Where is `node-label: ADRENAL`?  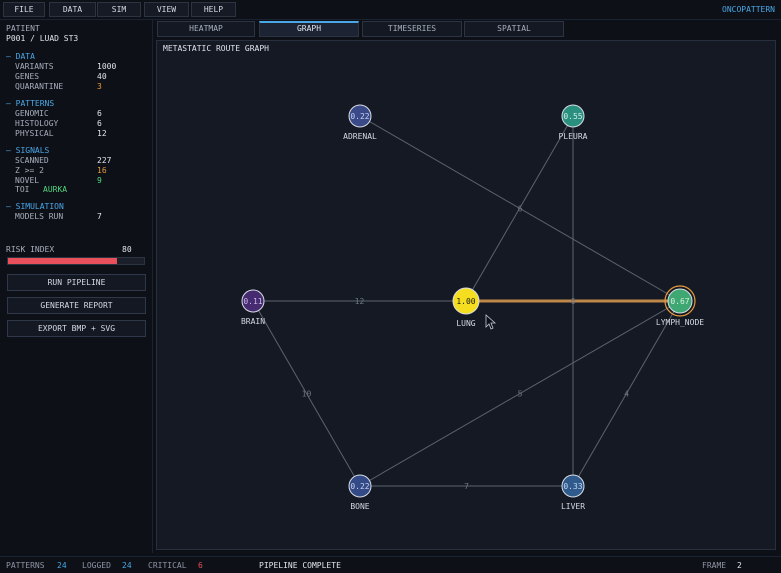
node-label: ADRENAL is located at coordinates (360, 136).